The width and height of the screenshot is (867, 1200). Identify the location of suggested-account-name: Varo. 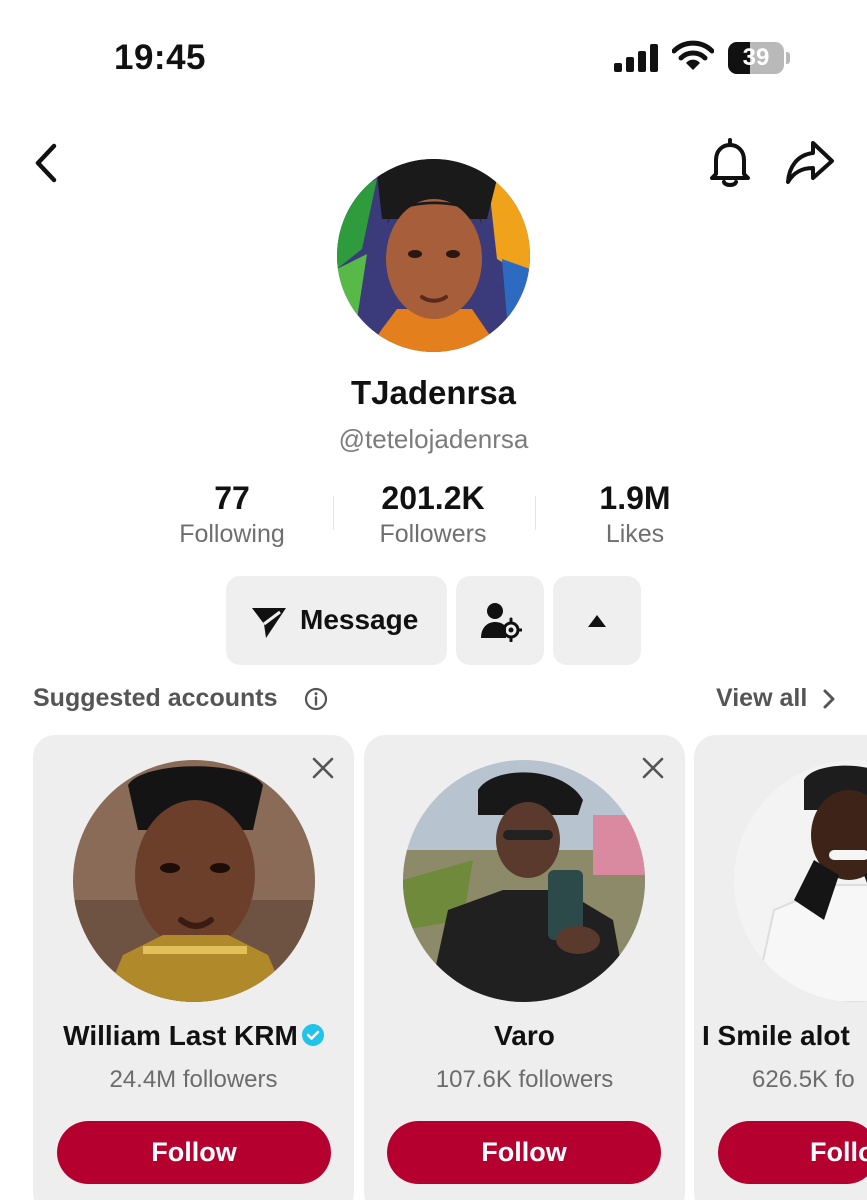
(524, 1035).